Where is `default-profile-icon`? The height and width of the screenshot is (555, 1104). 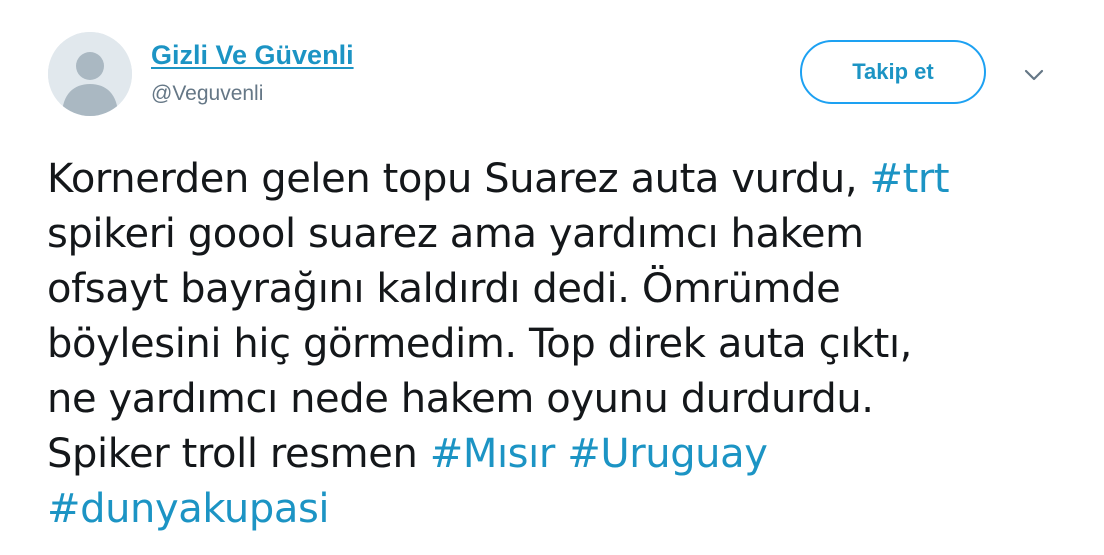
default-profile-icon is located at coordinates (90, 74).